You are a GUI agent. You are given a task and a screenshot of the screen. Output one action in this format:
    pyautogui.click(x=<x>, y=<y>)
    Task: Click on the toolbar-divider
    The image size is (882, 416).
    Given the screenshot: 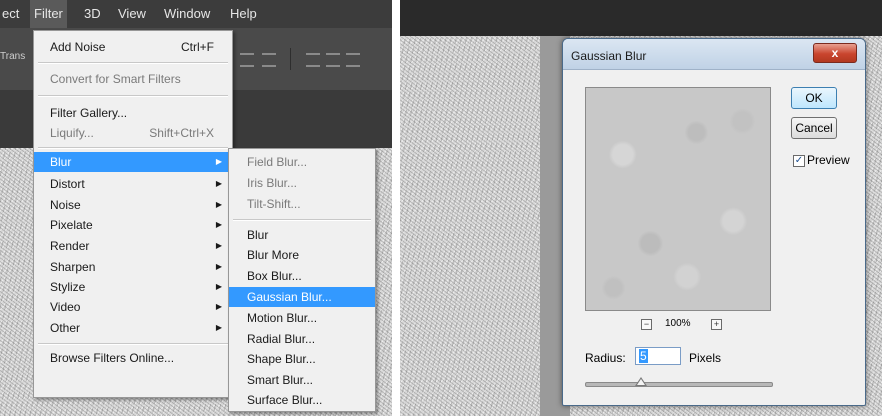 What is the action you would take?
    pyautogui.click(x=290, y=59)
    